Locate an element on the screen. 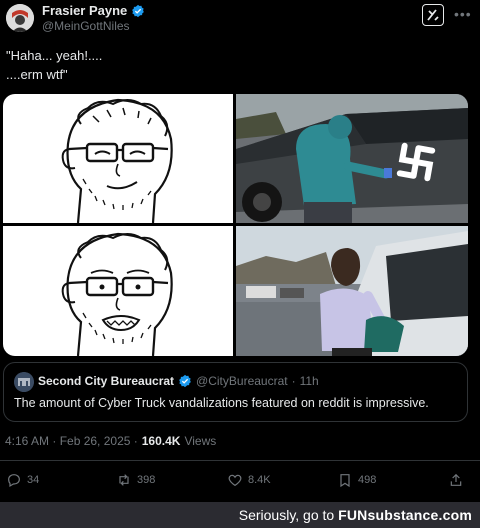  footer-text: Seriously, go to FUNsubstance.com is located at coordinates (355, 515).